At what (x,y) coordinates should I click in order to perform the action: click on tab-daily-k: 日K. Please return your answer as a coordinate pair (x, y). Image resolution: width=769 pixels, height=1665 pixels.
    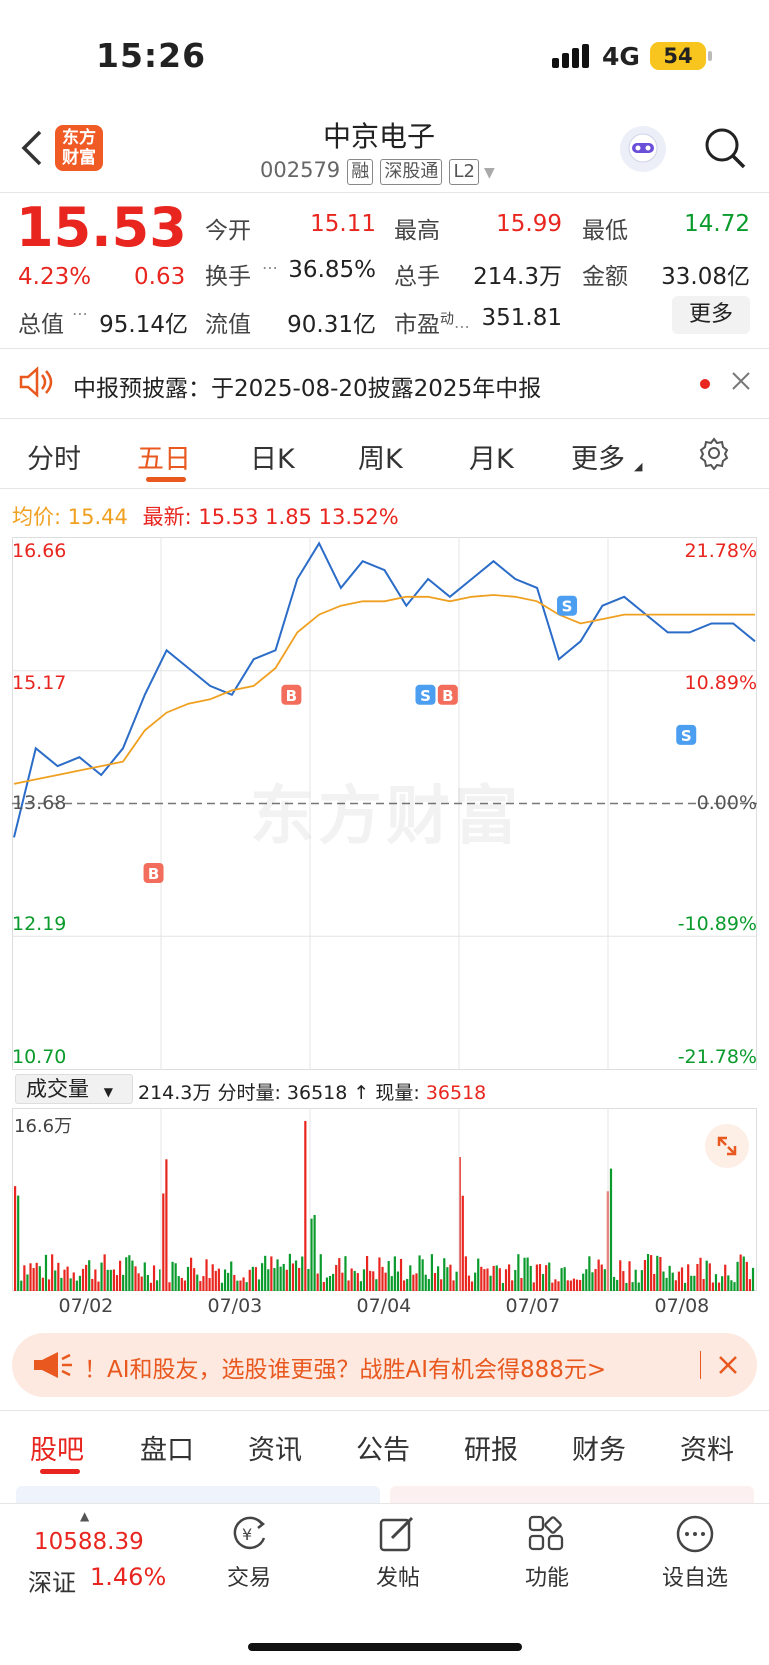
    Looking at the image, I should click on (272, 456).